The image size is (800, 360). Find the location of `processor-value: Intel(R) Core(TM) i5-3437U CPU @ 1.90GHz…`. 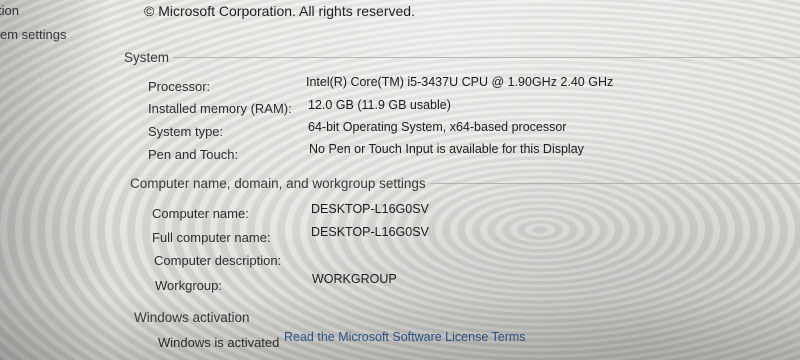

processor-value: Intel(R) Core(TM) i5-3437U CPU @ 1.90GHz… is located at coordinates (460, 82).